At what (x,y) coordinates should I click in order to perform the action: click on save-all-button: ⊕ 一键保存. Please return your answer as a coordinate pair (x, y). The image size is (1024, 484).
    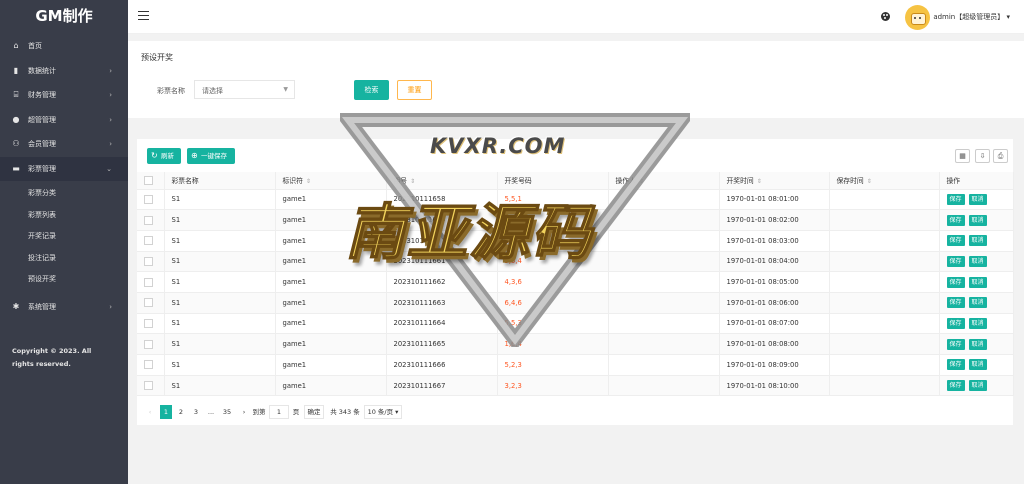
    Looking at the image, I should click on (211, 156).